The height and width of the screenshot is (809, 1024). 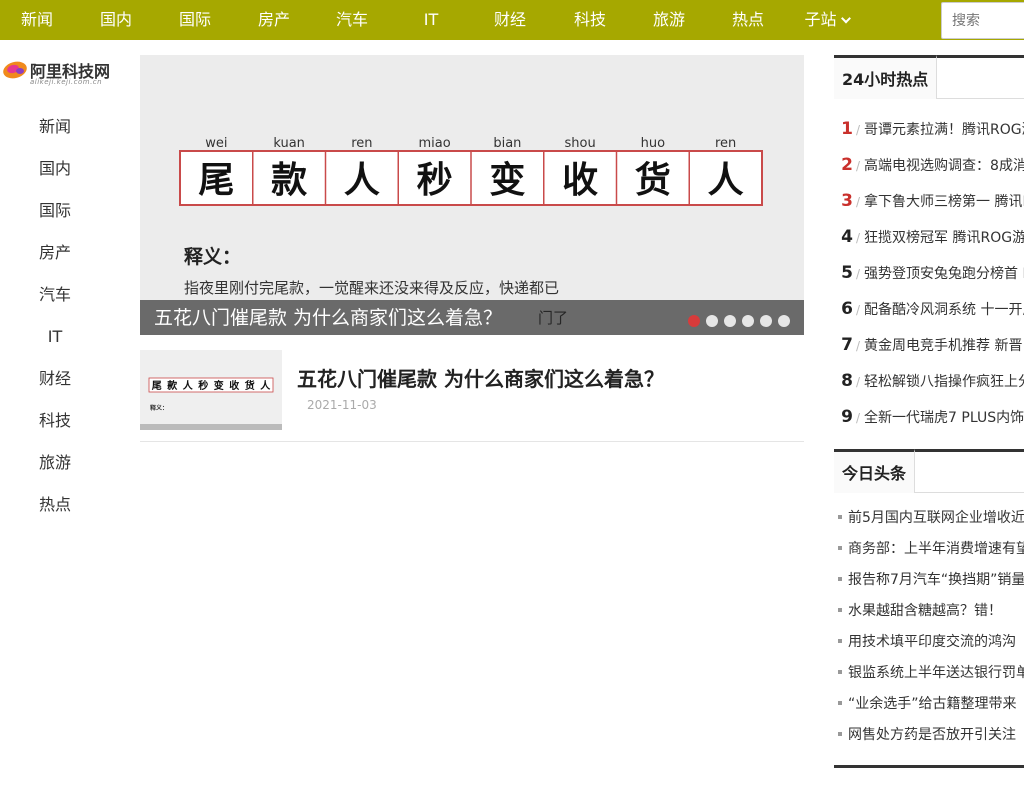 What do you see at coordinates (847, 201) in the screenshot?
I see `hot-rank: 3` at bounding box center [847, 201].